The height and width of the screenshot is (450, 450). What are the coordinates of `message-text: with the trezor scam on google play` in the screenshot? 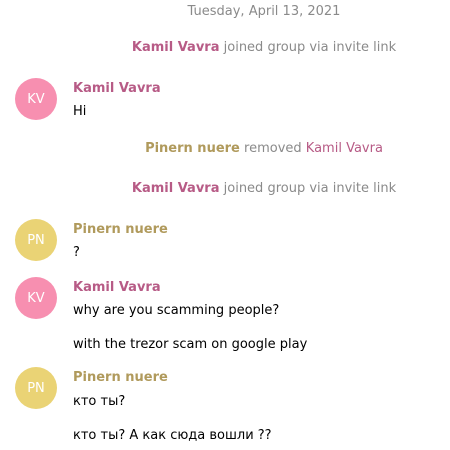 It's located at (190, 344).